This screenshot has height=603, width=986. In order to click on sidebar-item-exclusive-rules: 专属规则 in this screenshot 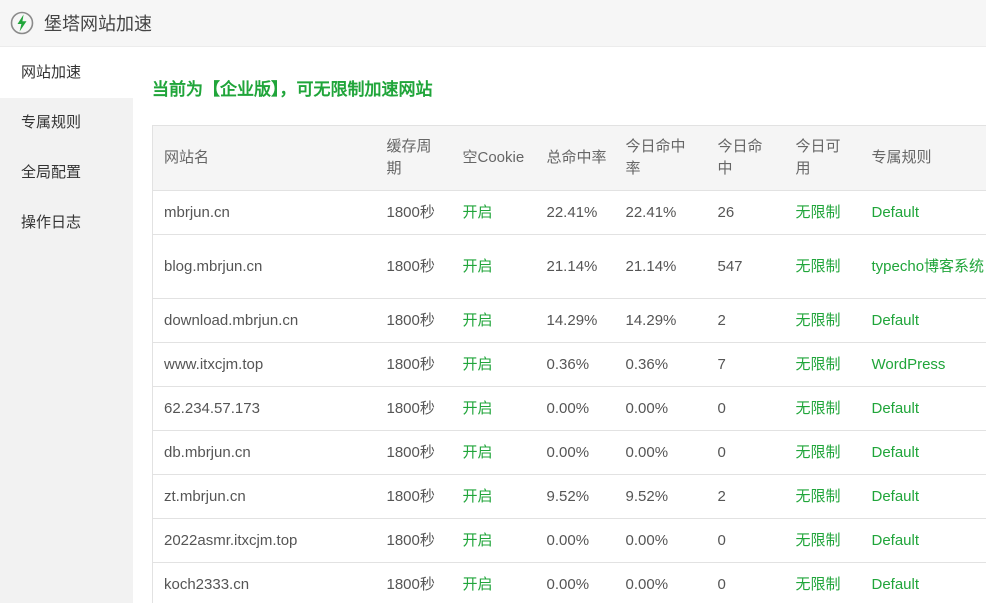, I will do `click(66, 123)`.